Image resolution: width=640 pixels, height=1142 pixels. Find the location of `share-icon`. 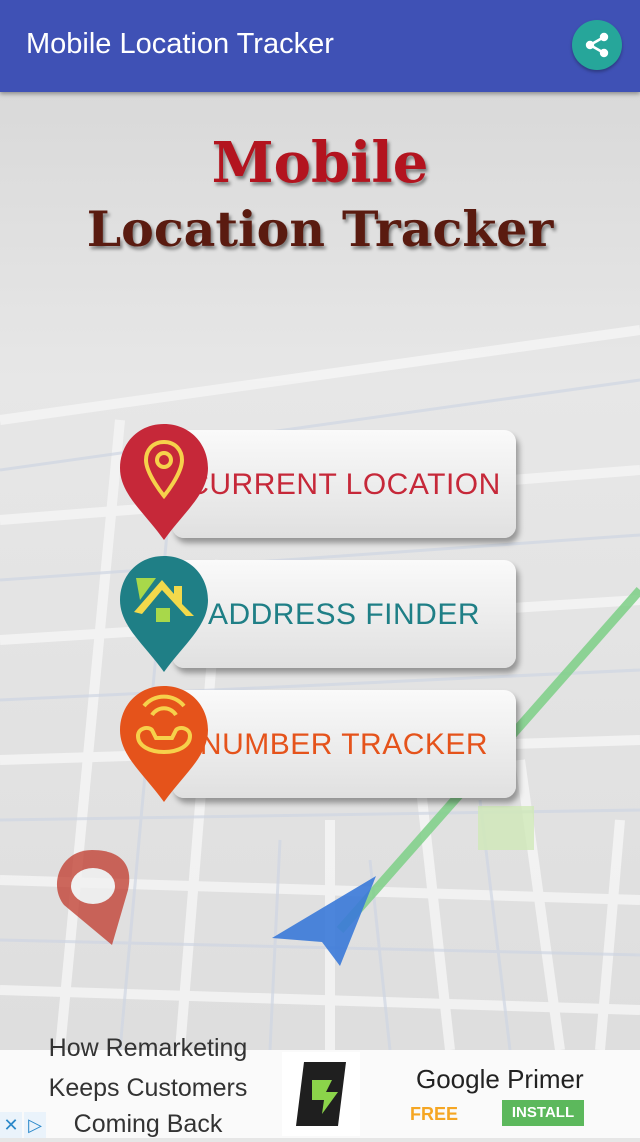

share-icon is located at coordinates (597, 45).